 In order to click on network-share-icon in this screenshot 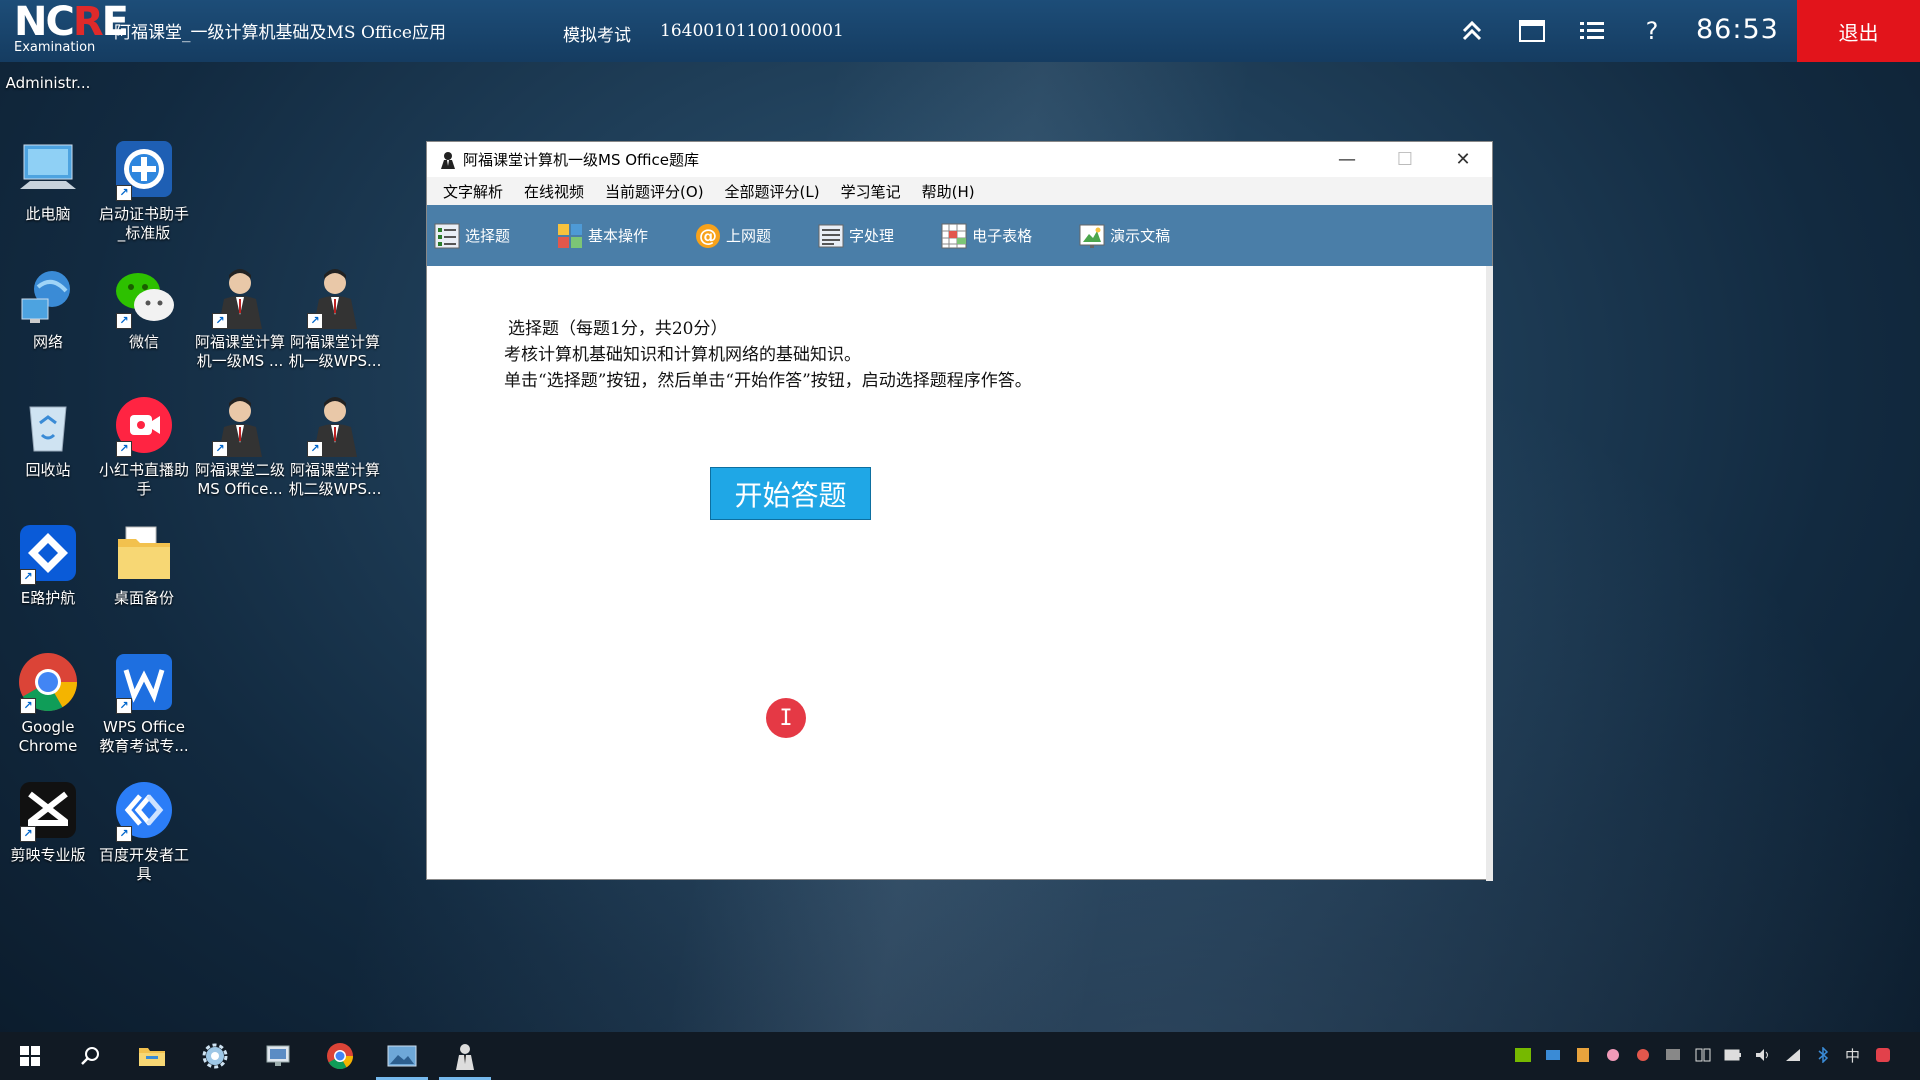, I will do `click(1552, 1055)`.